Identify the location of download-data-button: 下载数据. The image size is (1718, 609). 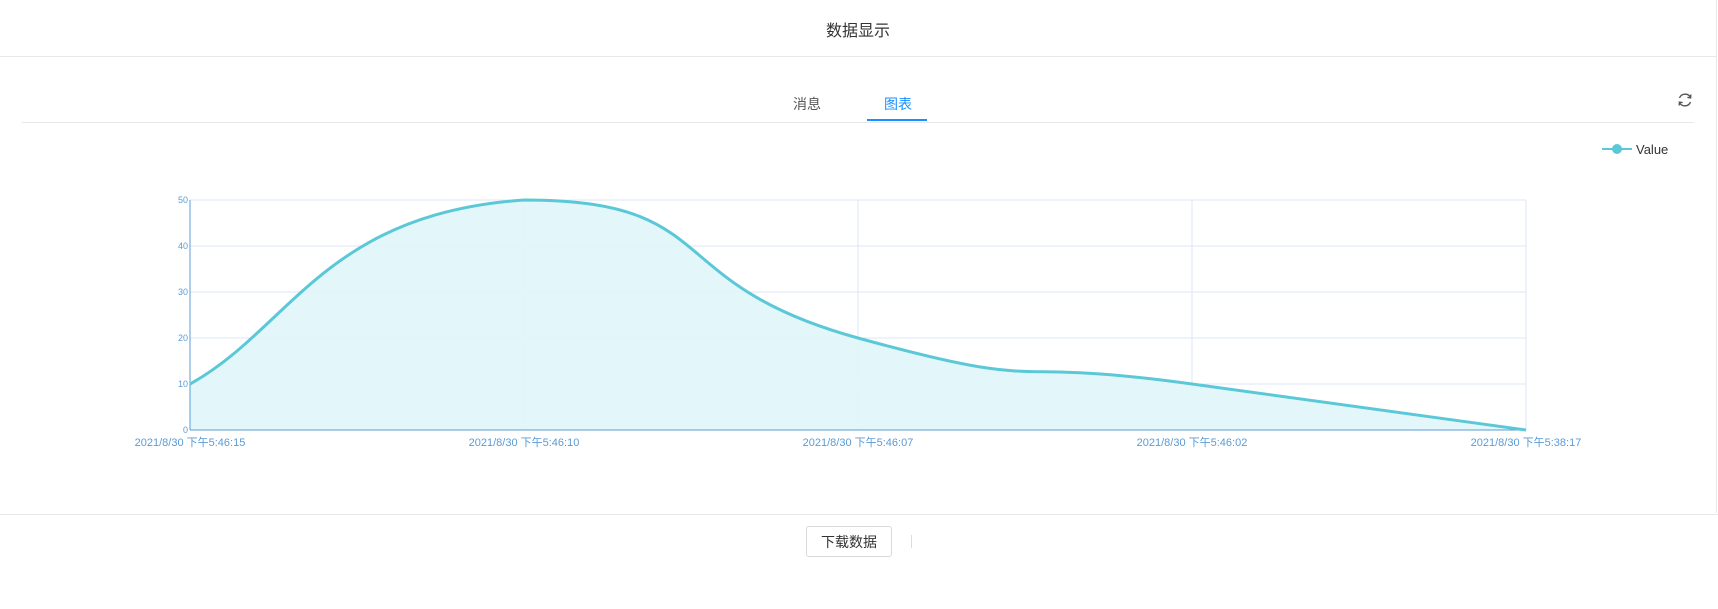
(849, 541).